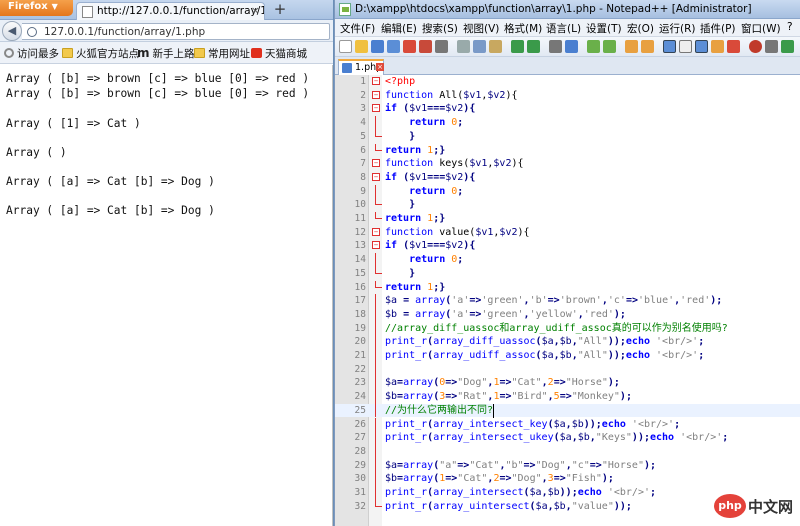 Image resolution: width=800 pixels, height=526 pixels. Describe the element at coordinates (363, 150) in the screenshot. I see `line-number: 6` at that location.